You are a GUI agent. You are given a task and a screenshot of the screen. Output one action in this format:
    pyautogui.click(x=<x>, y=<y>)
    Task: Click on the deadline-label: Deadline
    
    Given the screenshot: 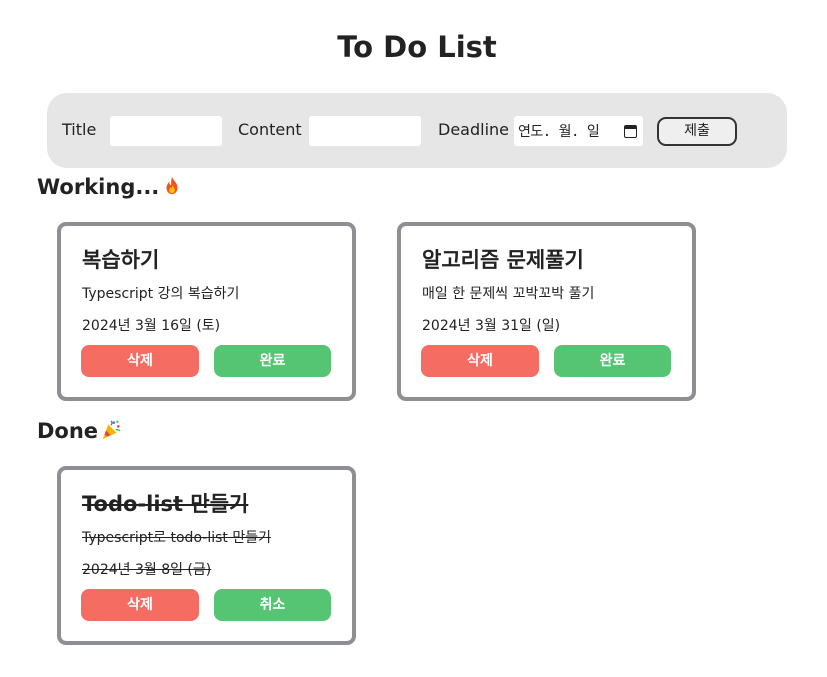 What is the action you would take?
    pyautogui.click(x=473, y=129)
    